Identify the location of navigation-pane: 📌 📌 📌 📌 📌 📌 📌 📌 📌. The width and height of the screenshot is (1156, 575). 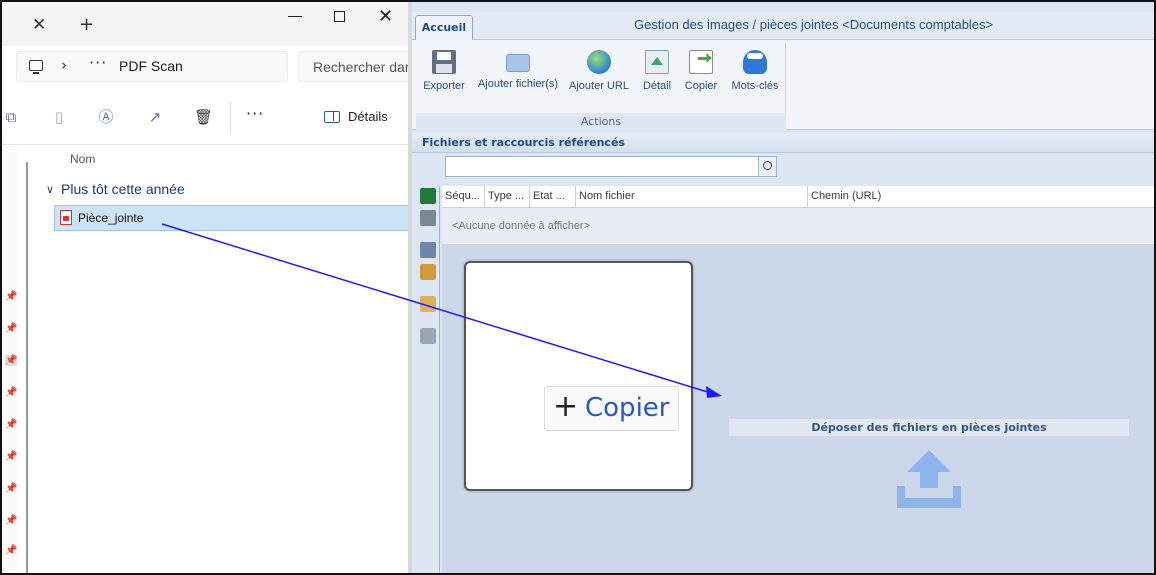
(10, 359).